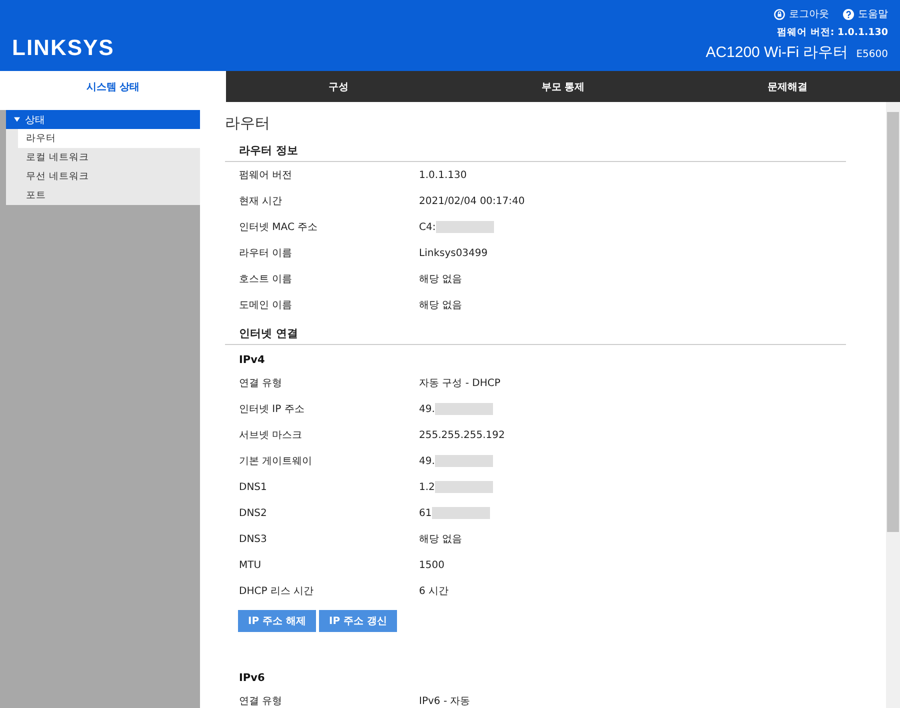 This screenshot has width=900, height=708. Describe the element at coordinates (103, 157) in the screenshot. I see `sidebar-subitem: 로컬 네트워크` at that location.